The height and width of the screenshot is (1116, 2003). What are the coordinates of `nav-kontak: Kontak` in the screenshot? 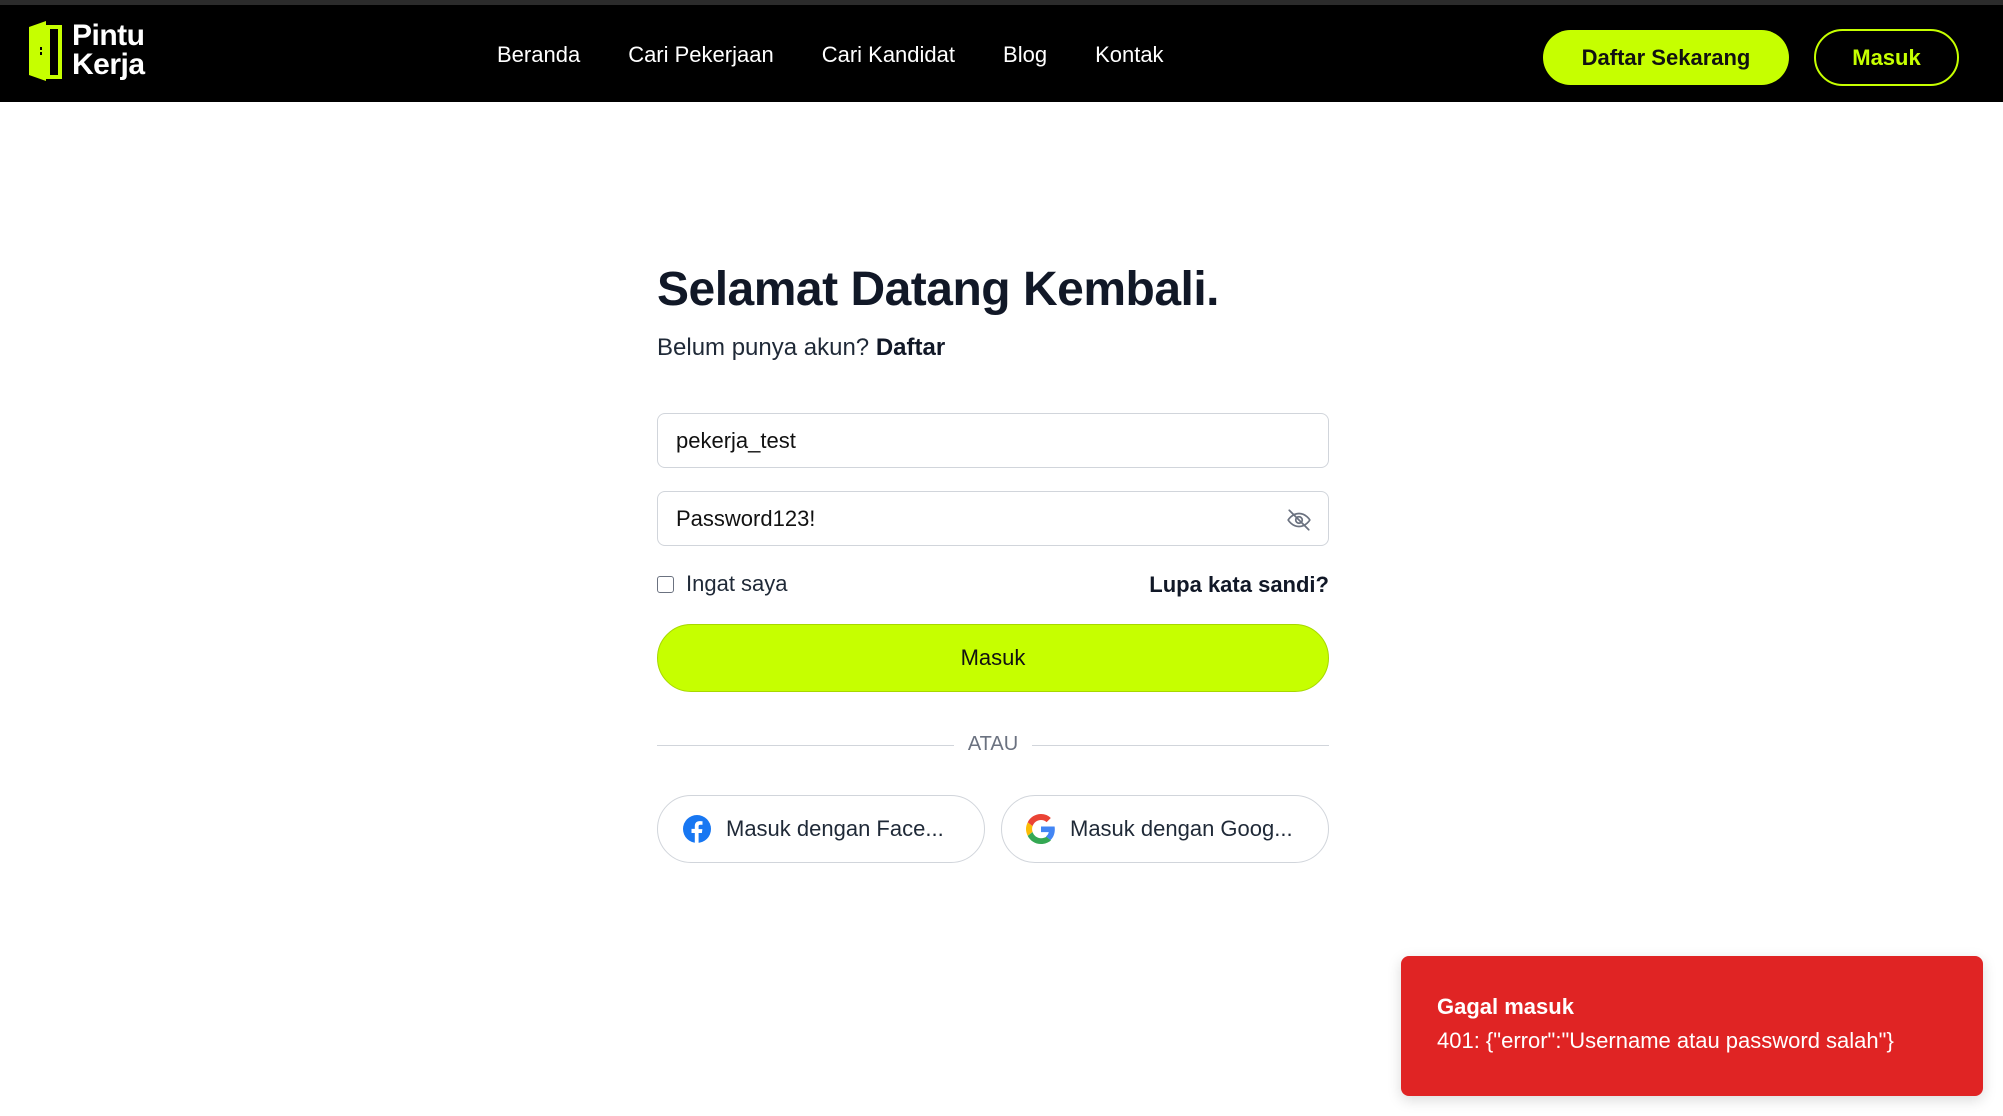 It's located at (1129, 55).